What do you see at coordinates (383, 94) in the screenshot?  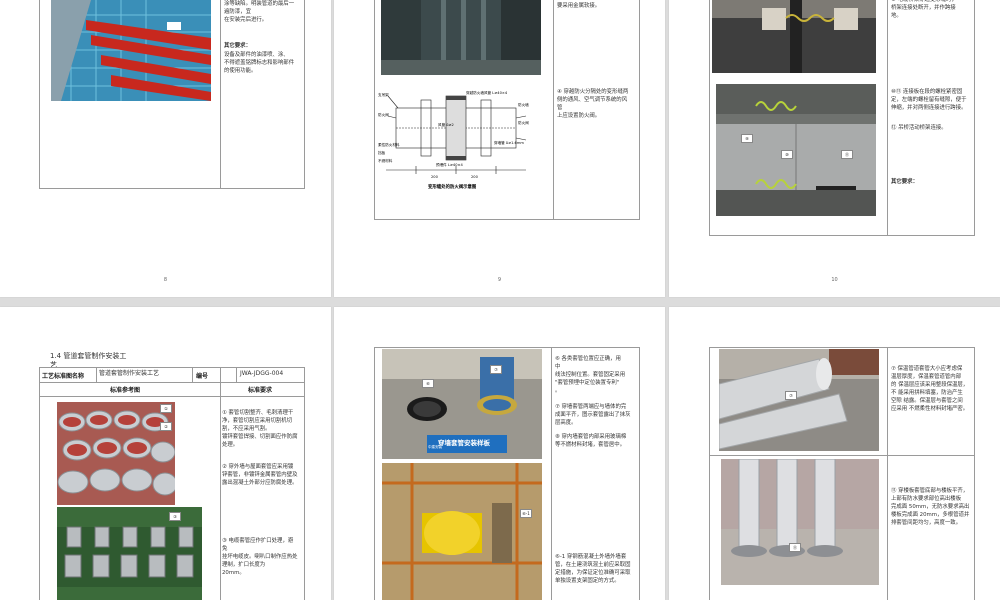 I see `diagram-label: 支吊架` at bounding box center [383, 94].